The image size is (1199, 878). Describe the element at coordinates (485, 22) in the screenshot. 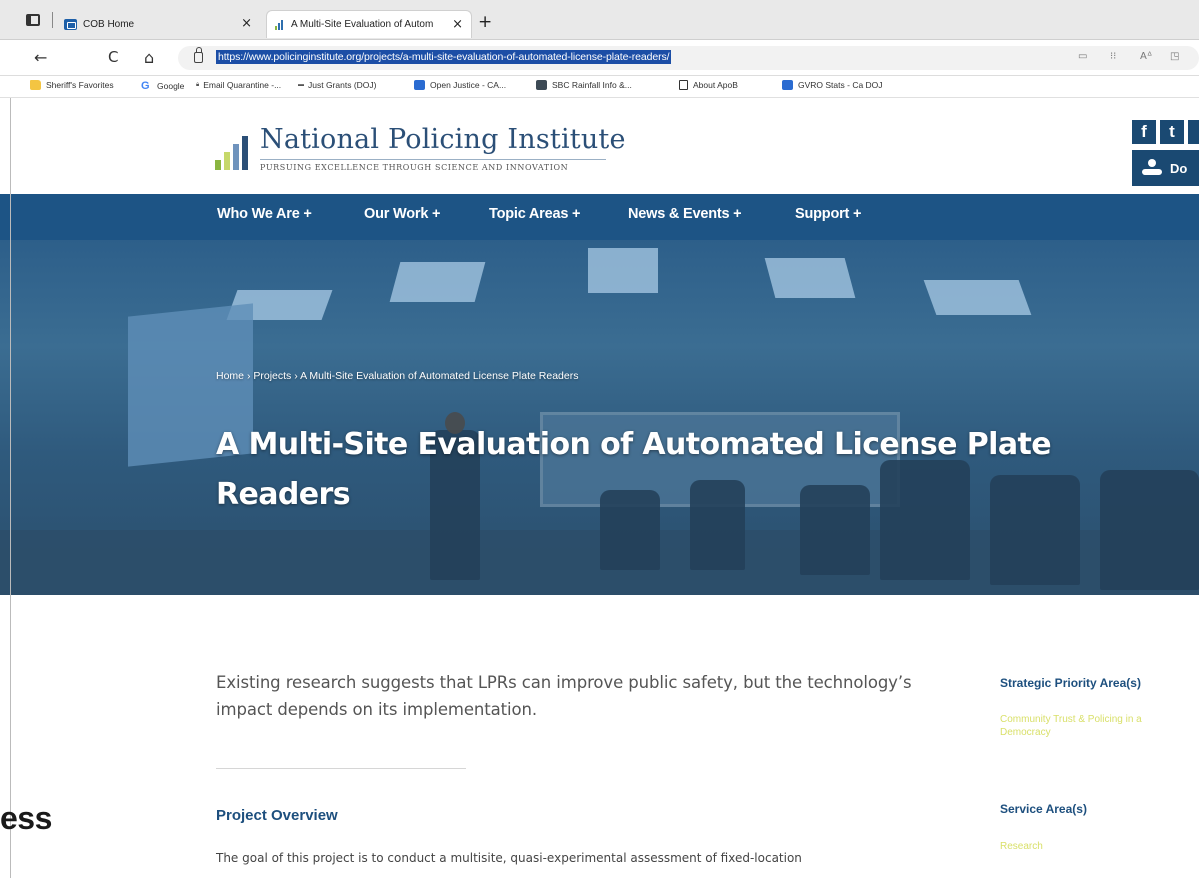

I see `new-tab-button: +` at that location.